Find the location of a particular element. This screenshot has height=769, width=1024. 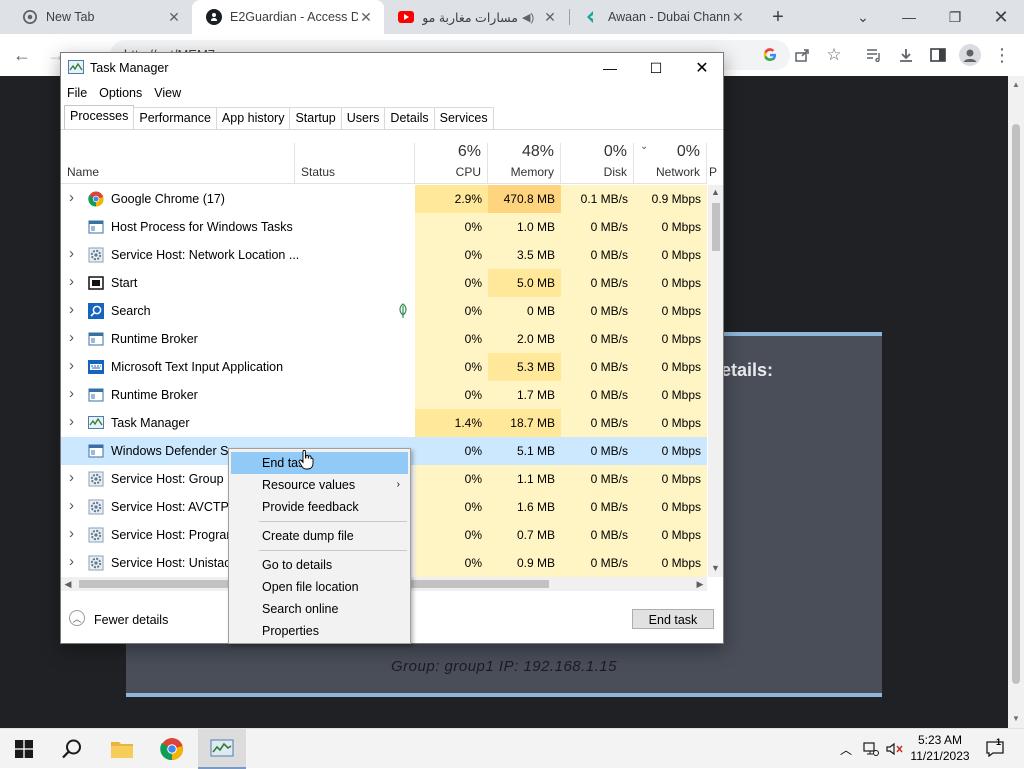

menu-item-go-to-details: Go to details is located at coordinates (319, 565).